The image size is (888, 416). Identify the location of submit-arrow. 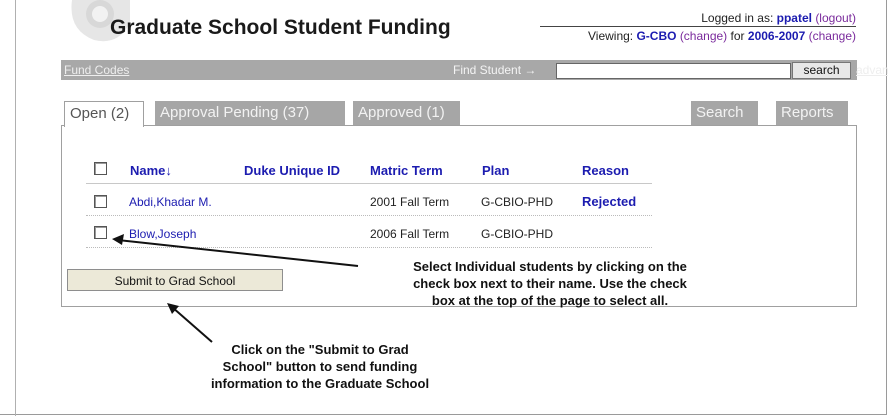
(190, 323).